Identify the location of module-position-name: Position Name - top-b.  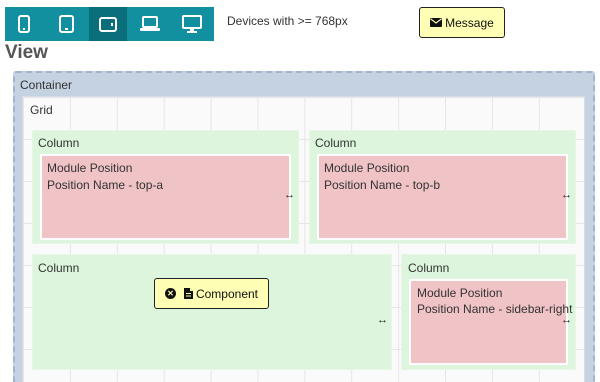
(382, 185).